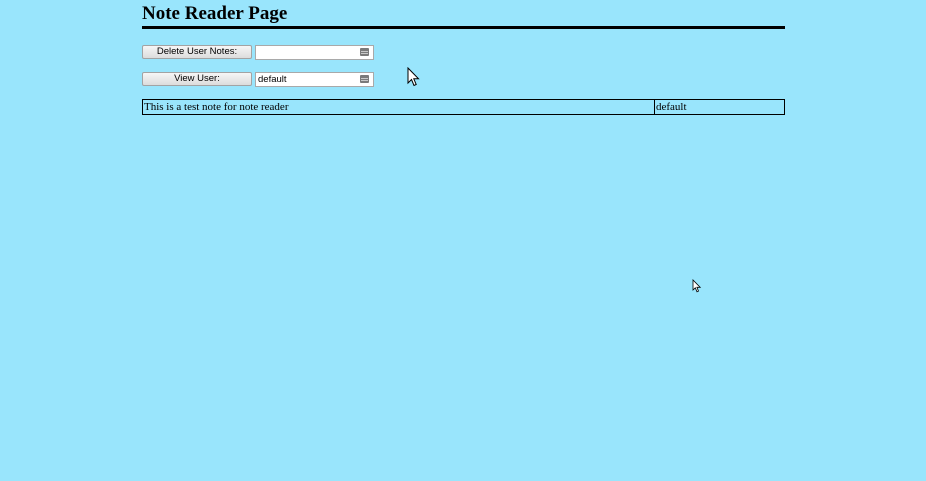 The height and width of the screenshot is (481, 926). Describe the element at coordinates (314, 52) in the screenshot. I see `delete-user-input` at that location.